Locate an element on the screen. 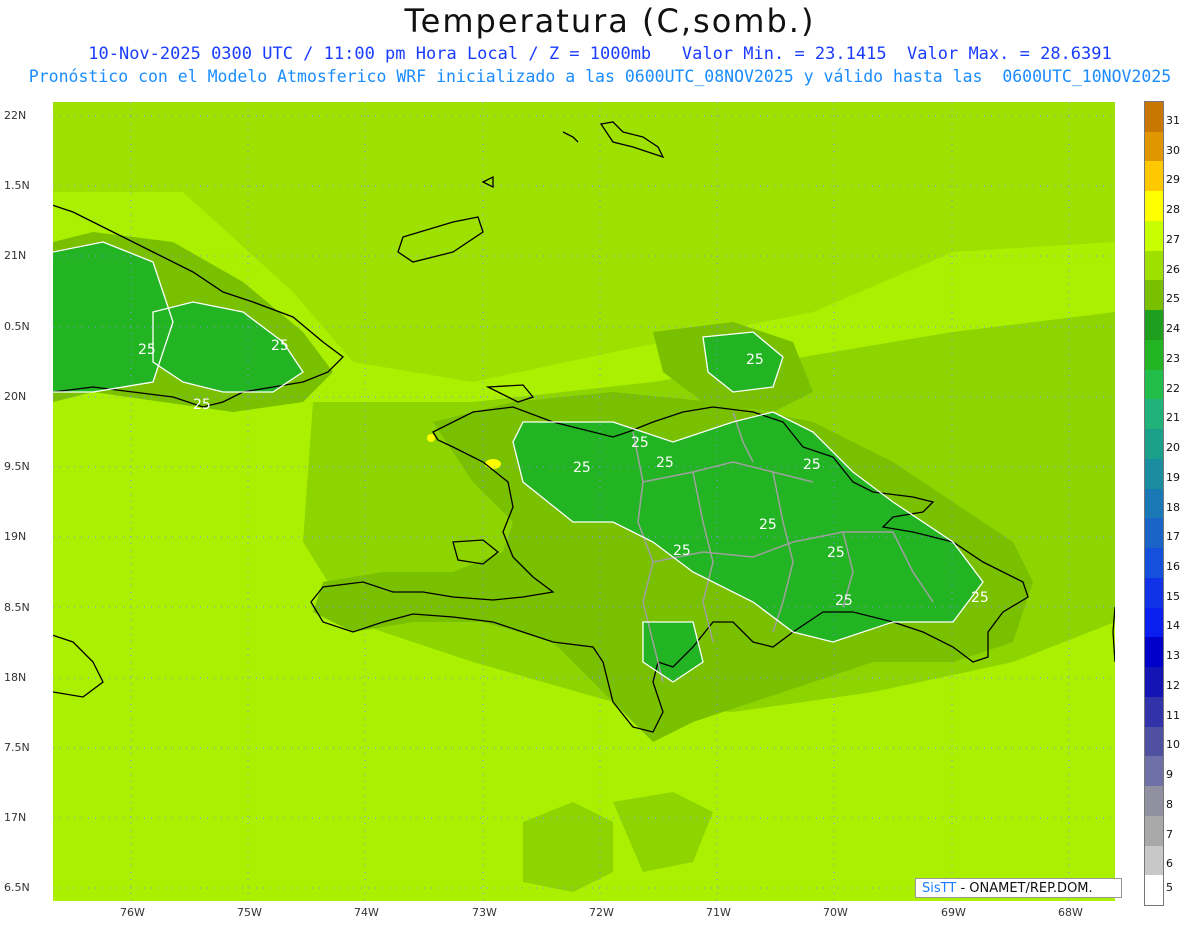  legend-label: 28 is located at coordinates (1173, 210).